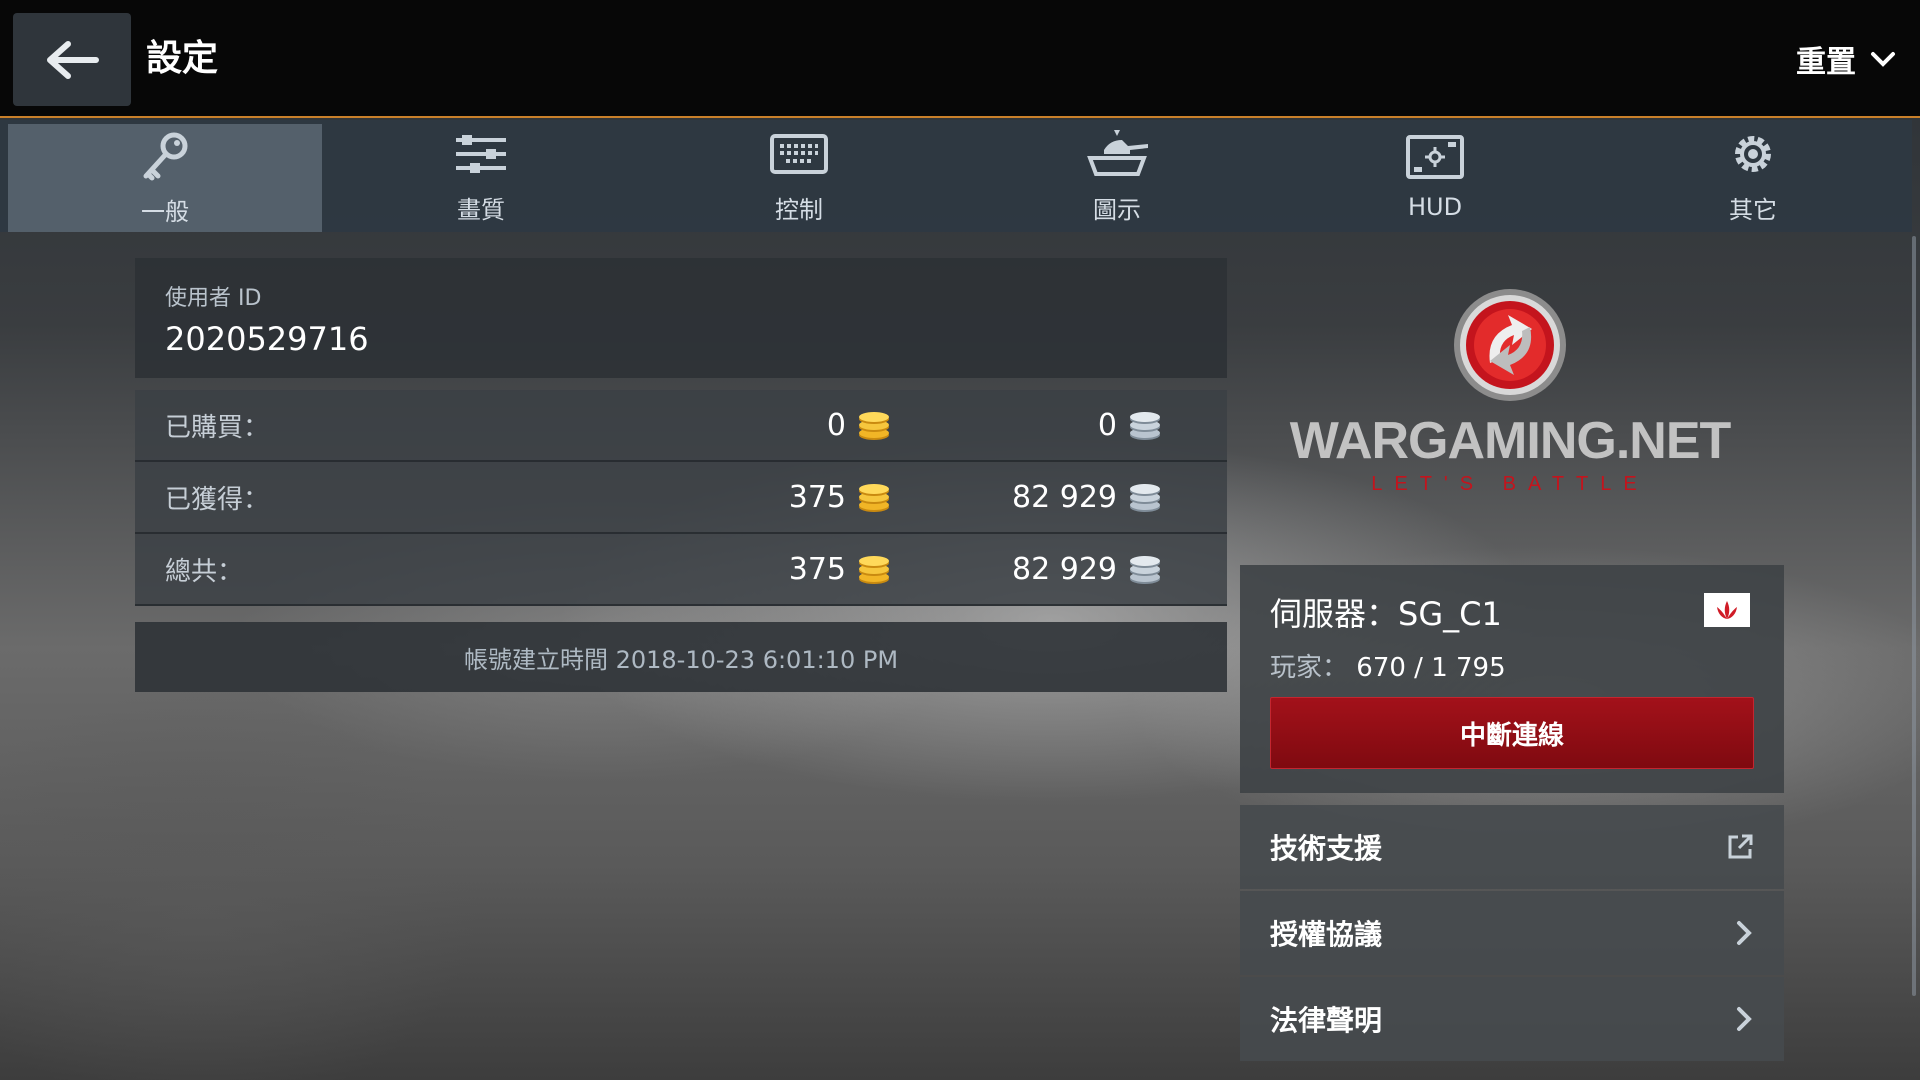 The height and width of the screenshot is (1080, 1920). I want to click on reset-dropdown: 重置, so click(1846, 59).